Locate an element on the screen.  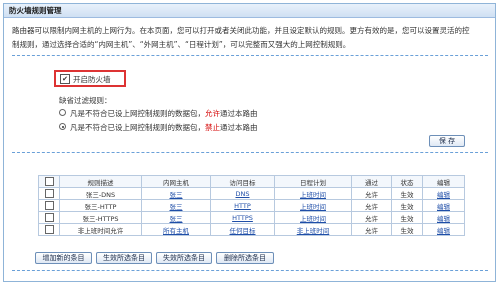
deny-option-text: 凡是不符合已设上网控制规则的数据包，禁止通过本路由 is located at coordinates (164, 127).